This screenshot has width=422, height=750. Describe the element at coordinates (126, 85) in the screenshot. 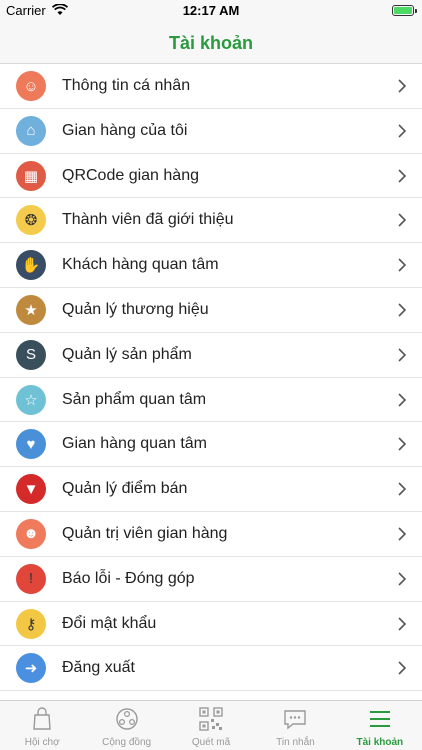

I see `menu-item-label: Thông tin cá nhân` at that location.